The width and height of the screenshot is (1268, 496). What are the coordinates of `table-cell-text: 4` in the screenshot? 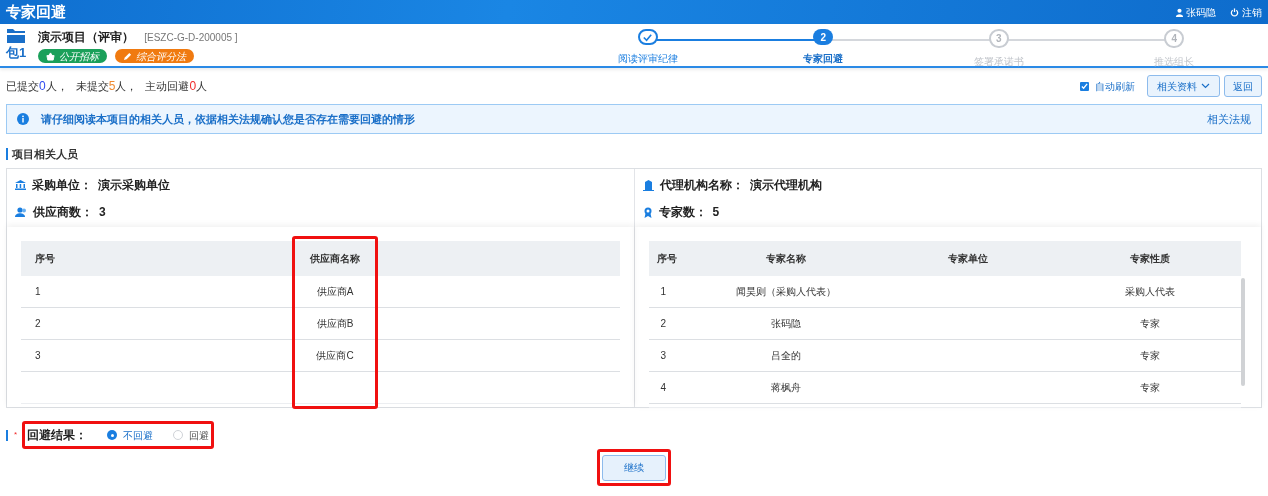 It's located at (663, 388).